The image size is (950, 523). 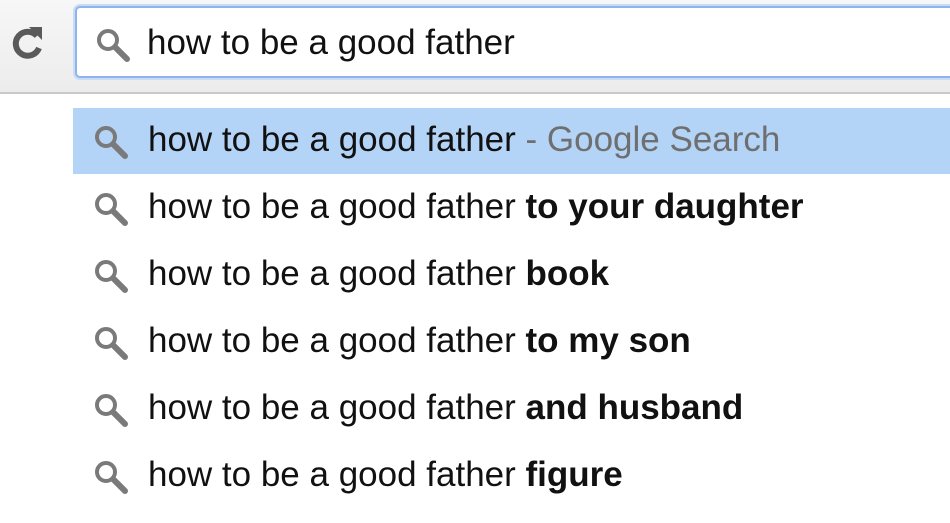 I want to click on suggestion-text: how to be a good father book, so click(x=378, y=274).